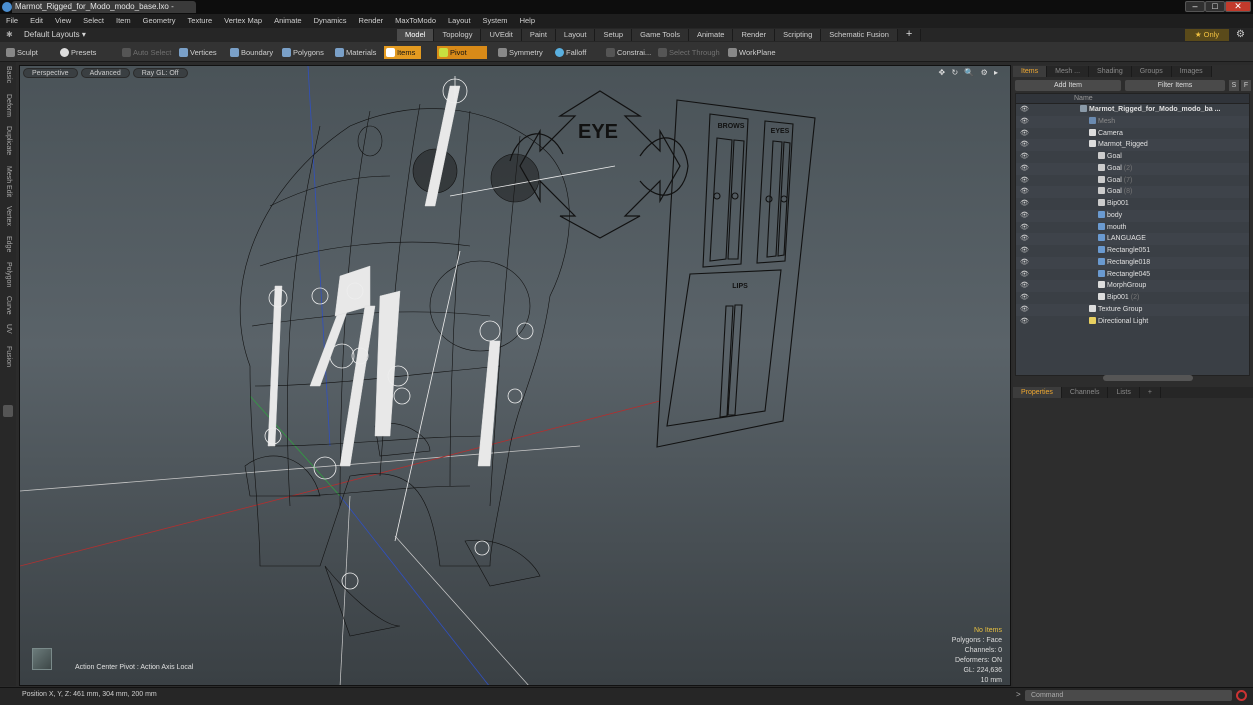  Describe the element at coordinates (1132, 309) in the screenshot. I see `tree-row: 👁 Texture Group` at that location.